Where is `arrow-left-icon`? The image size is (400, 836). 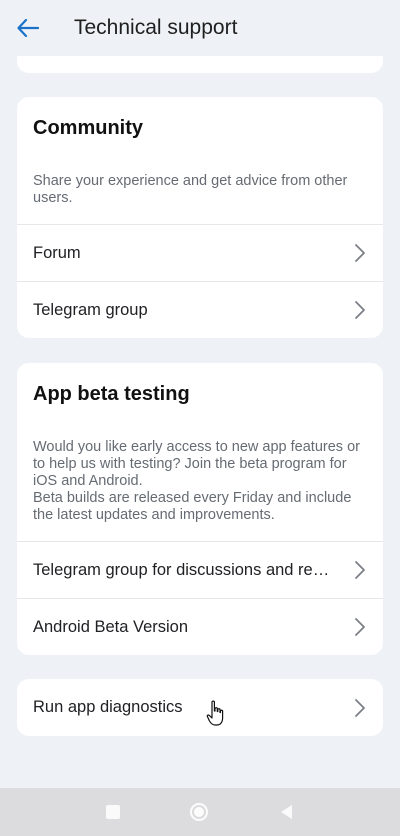
arrow-left-icon is located at coordinates (28, 28).